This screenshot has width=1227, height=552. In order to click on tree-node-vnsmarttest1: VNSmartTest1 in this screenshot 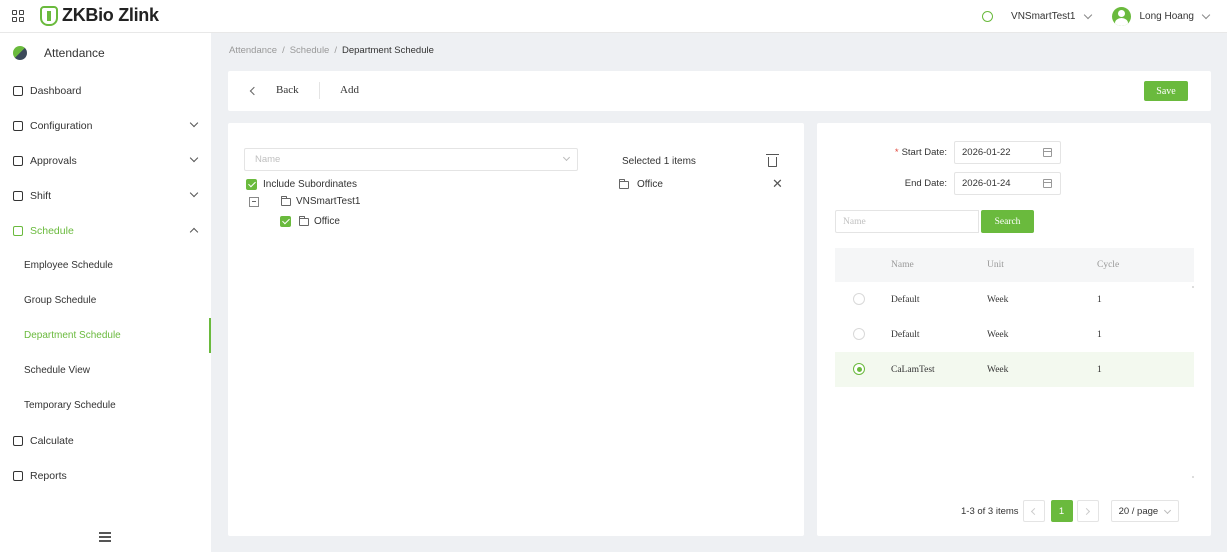, I will do `click(305, 201)`.